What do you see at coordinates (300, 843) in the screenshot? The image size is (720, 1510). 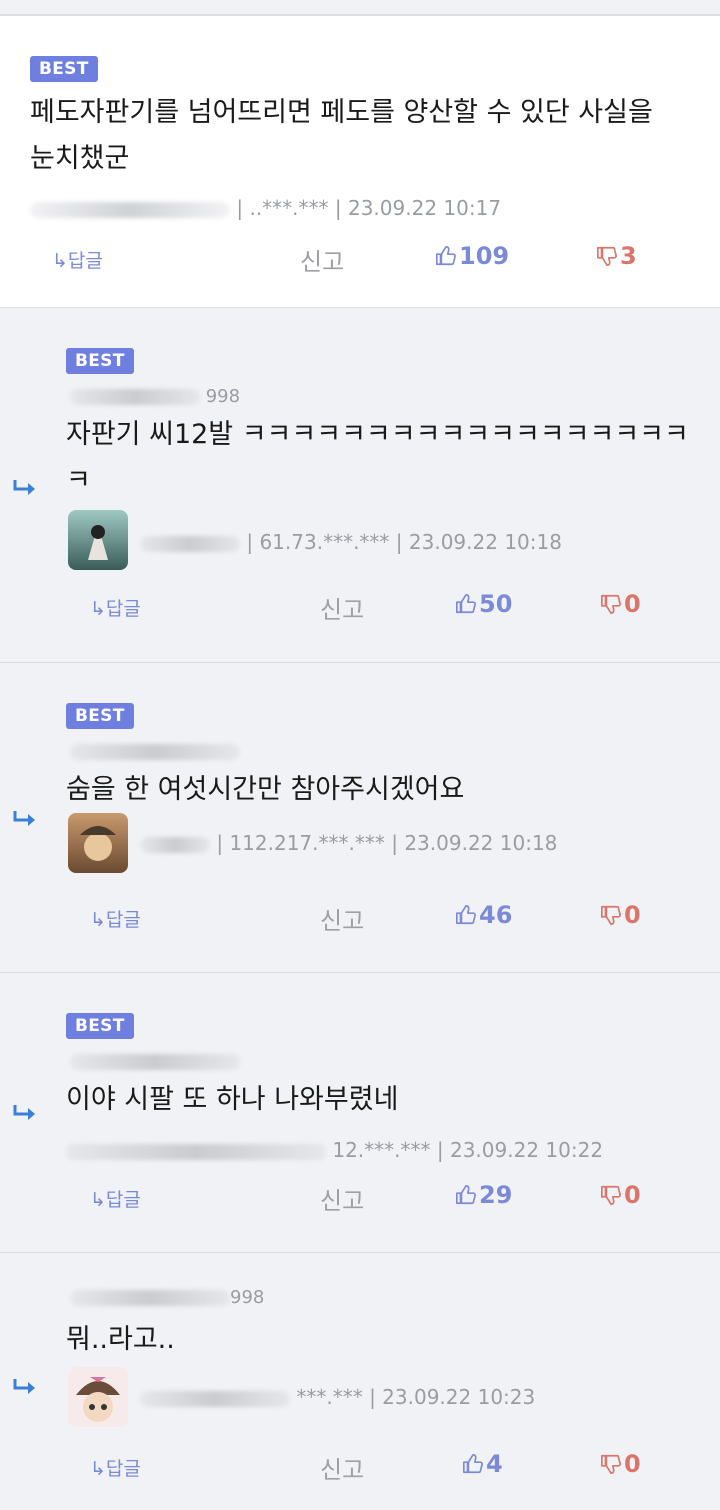 I see `author-ip: | 112.217.***.***` at bounding box center [300, 843].